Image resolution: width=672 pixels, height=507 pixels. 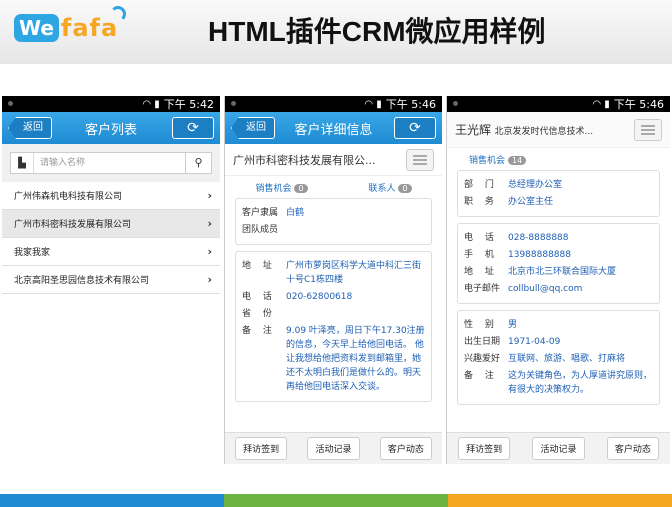 I want to click on color-segment-orange, so click(x=560, y=500).